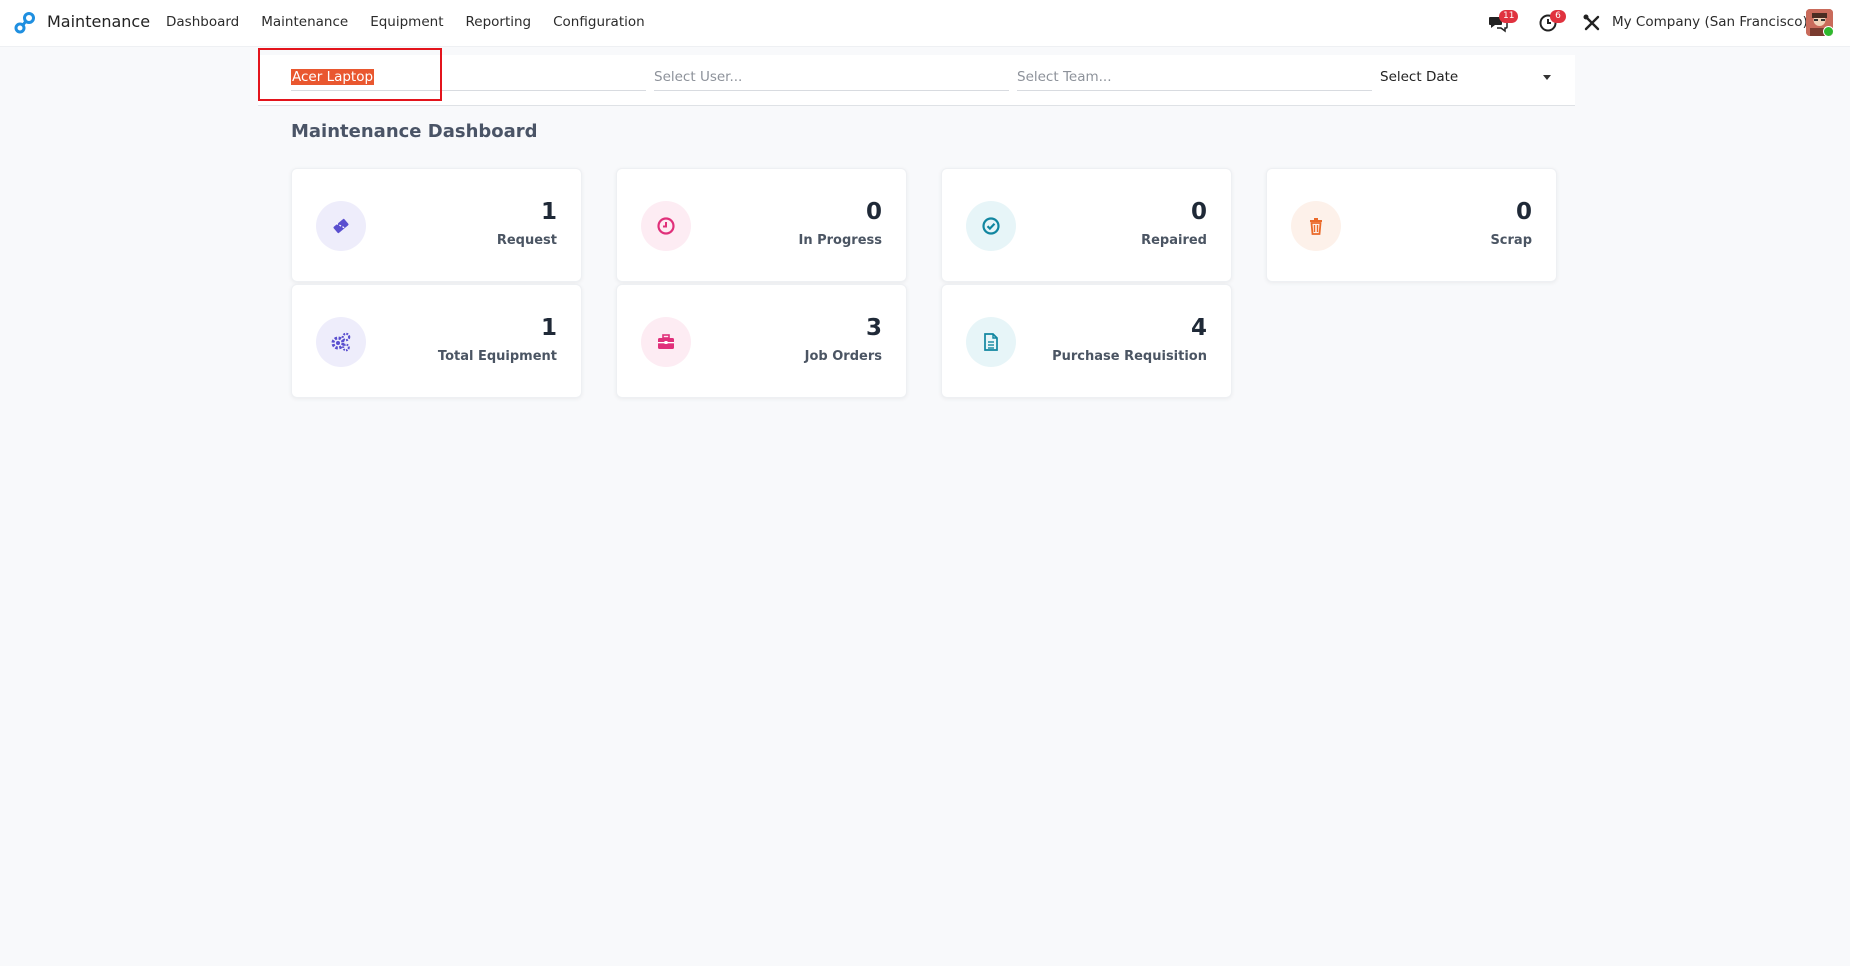 This screenshot has height=966, width=1850. Describe the element at coordinates (1819, 22) in the screenshot. I see `user-avatar` at that location.